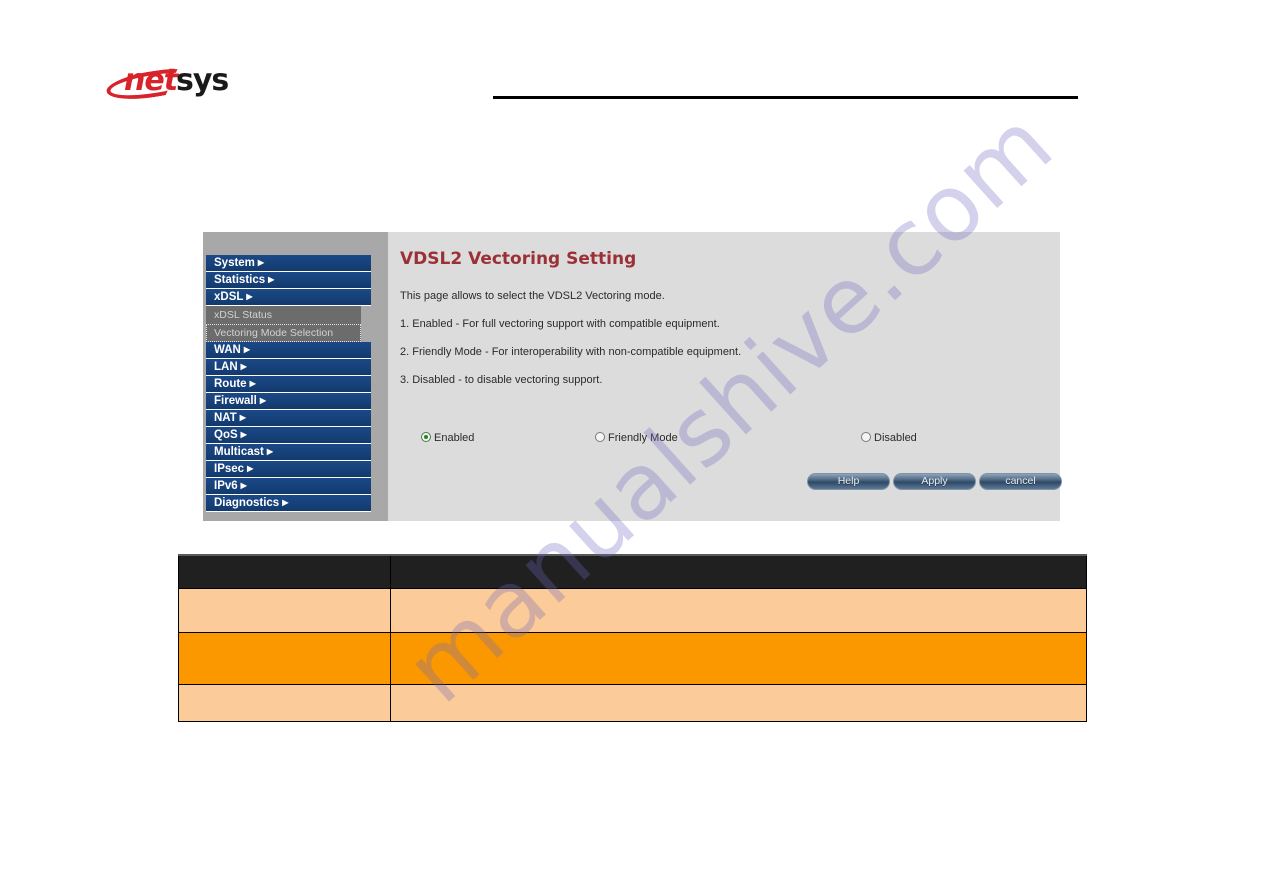  Describe the element at coordinates (518, 259) in the screenshot. I see `page-title: VDSL2 Vectoring Setting` at that location.